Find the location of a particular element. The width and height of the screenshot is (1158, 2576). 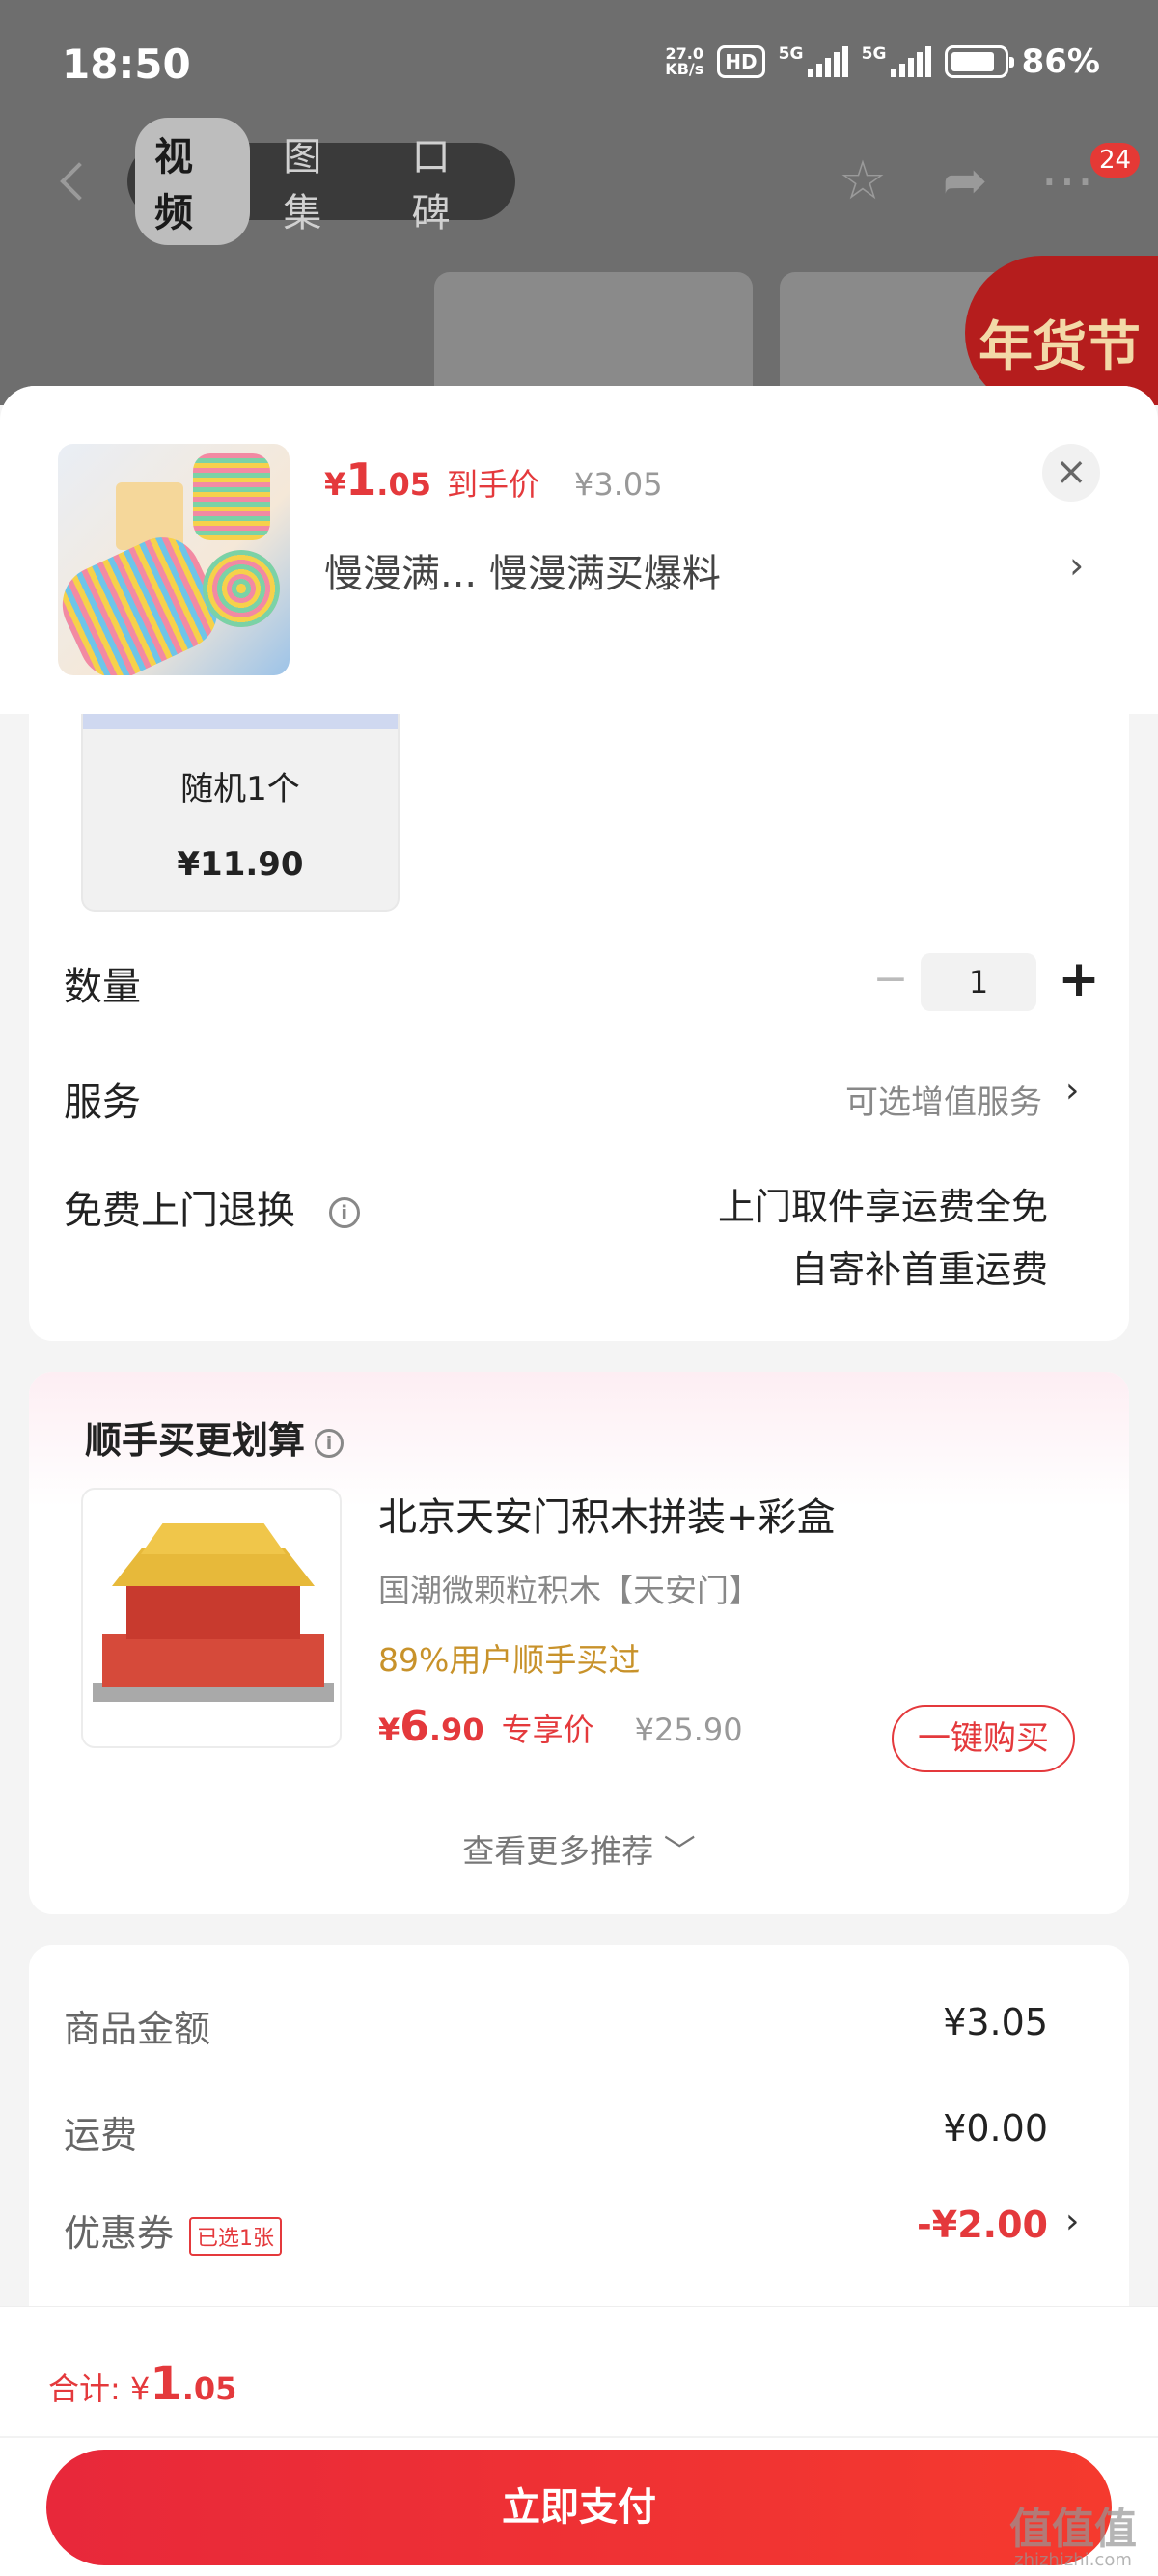

recommend-price-line: ¥6.90 专享价 ¥25.90 is located at coordinates (560, 1726).